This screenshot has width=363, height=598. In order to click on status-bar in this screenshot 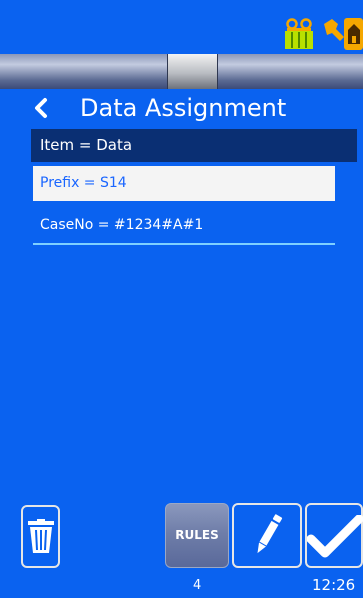, I will do `click(181, 27)`.